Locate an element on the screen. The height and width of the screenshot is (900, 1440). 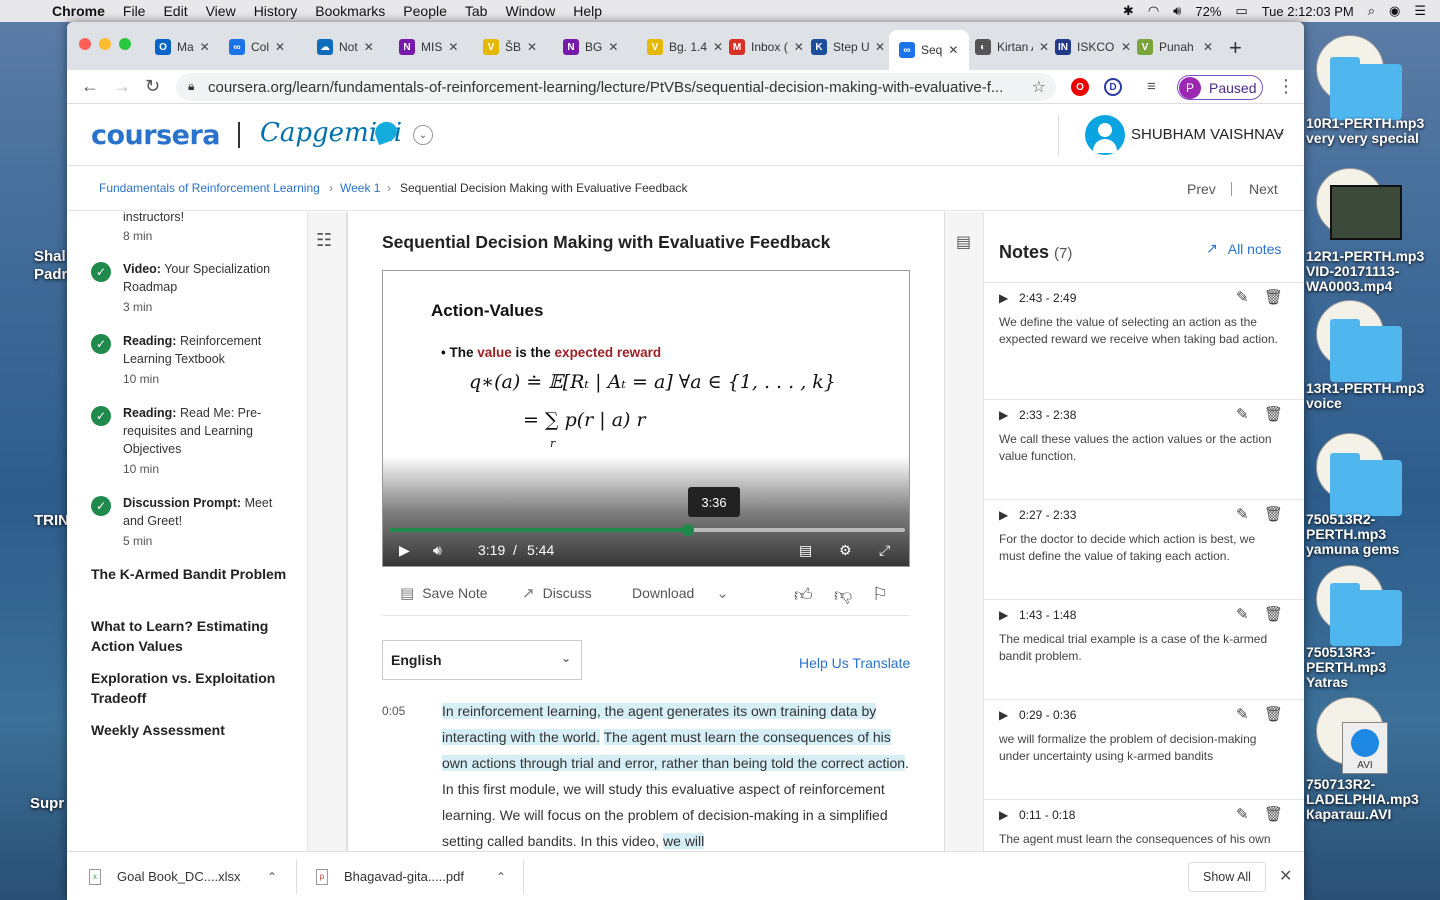
prev-button: Prev is located at coordinates (1201, 189).